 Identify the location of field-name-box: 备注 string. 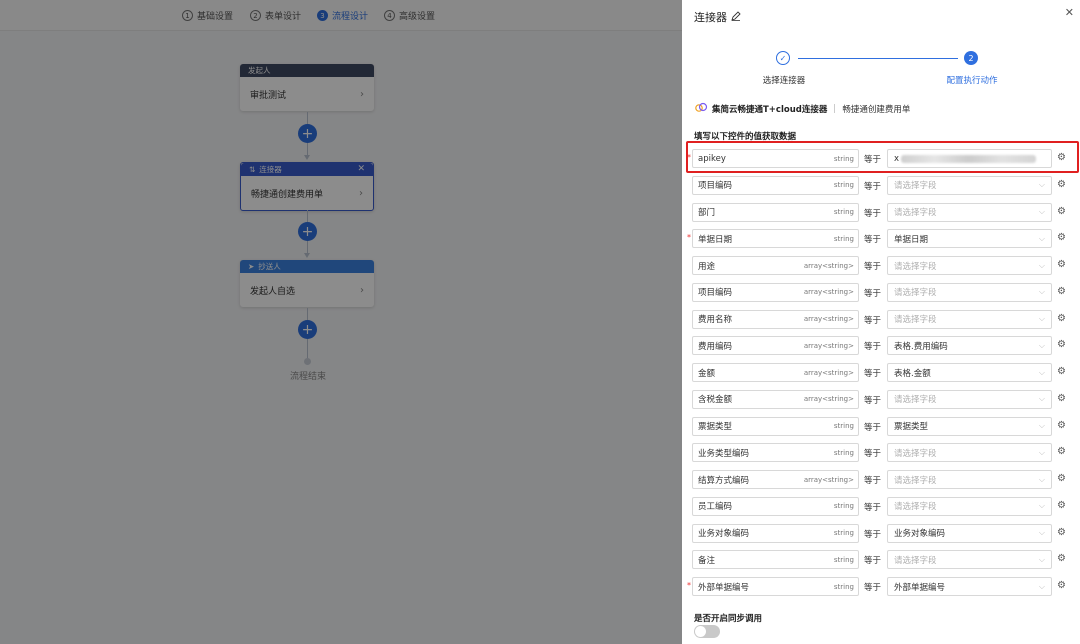
(775, 560).